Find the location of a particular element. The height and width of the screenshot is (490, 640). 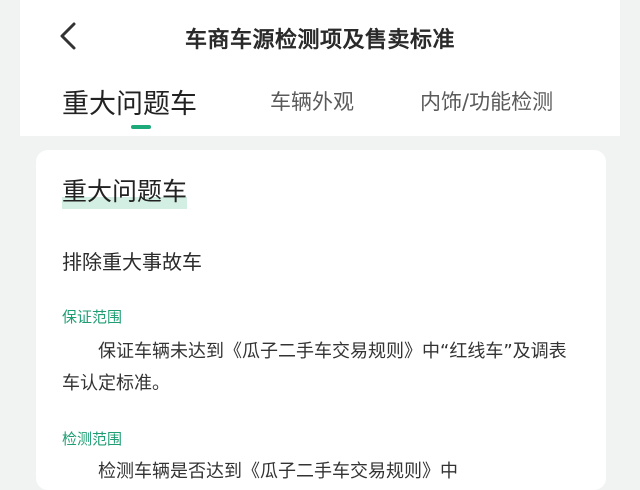

top-nav-bar: 车商车源检测项及售卖标准 is located at coordinates (320, 36).